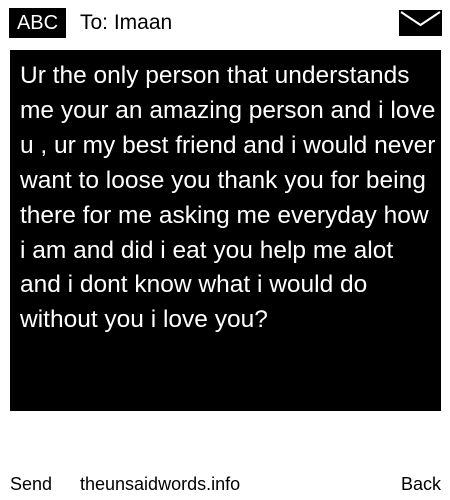 The height and width of the screenshot is (500, 450). I want to click on header-bar: ABC To: Imaan, so click(225, 23).